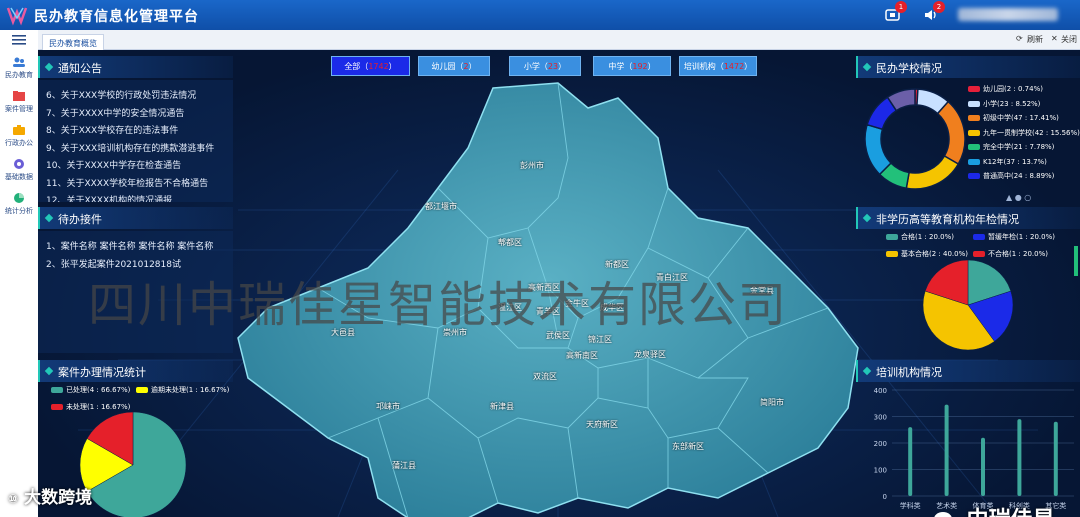 The image size is (1080, 517). I want to click on close-icon: ✕, so click(1054, 38).